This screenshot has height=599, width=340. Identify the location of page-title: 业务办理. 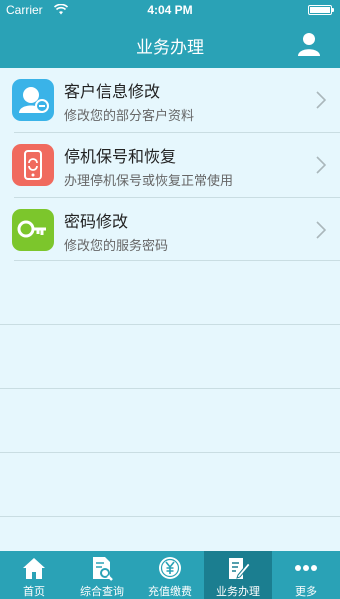
(170, 48).